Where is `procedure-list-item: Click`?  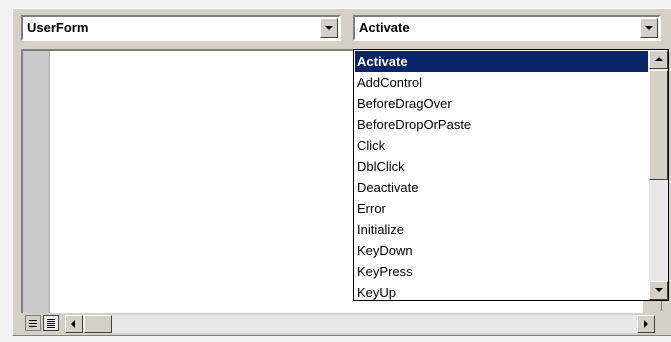
procedure-list-item: Click is located at coordinates (501, 145).